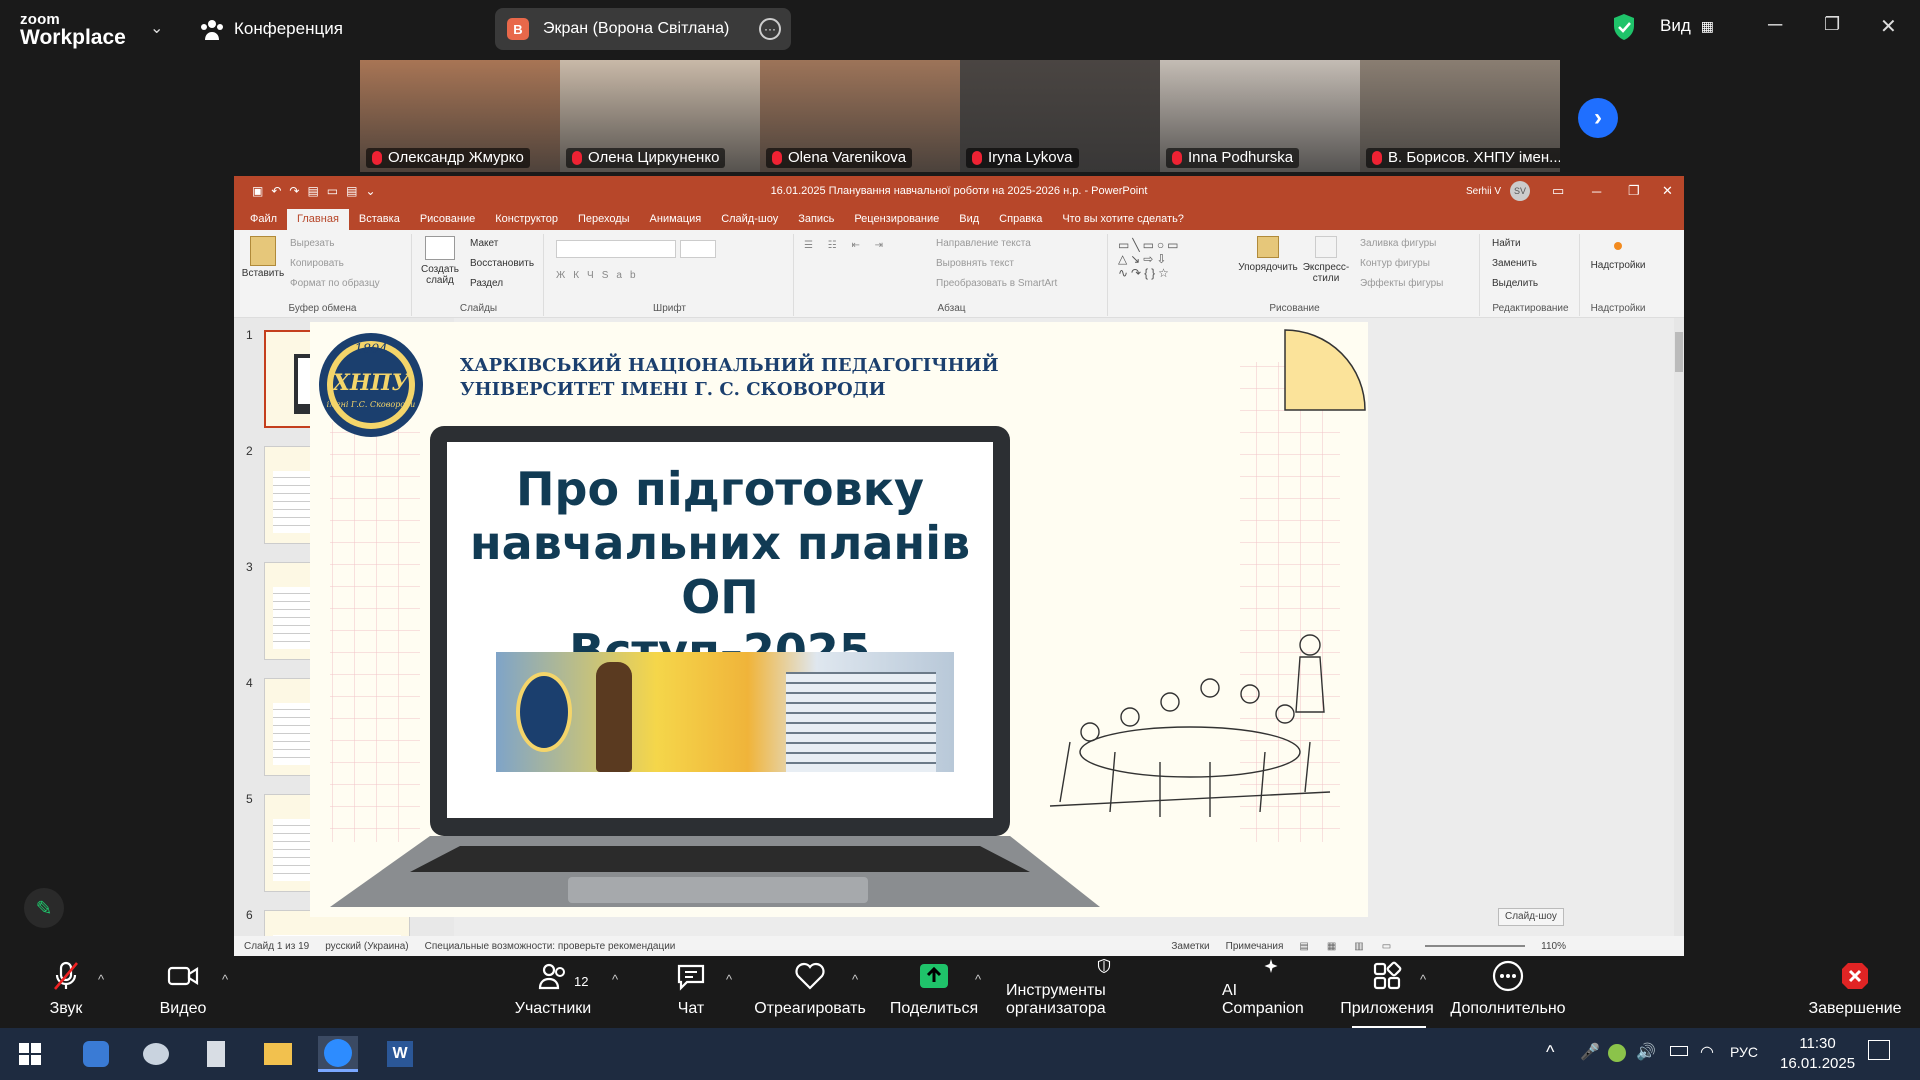  What do you see at coordinates (1514, 263) in the screenshot?
I see `replace-button: Заменить` at bounding box center [1514, 263].